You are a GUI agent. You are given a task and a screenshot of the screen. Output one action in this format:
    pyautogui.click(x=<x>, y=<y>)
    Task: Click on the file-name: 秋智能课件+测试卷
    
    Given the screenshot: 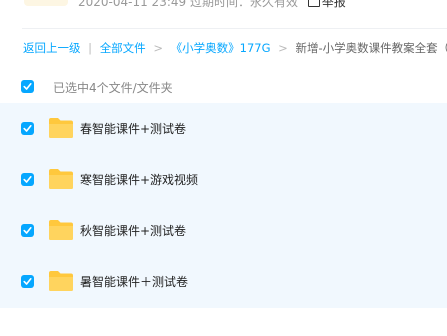 What is the action you would take?
    pyautogui.click(x=133, y=230)
    